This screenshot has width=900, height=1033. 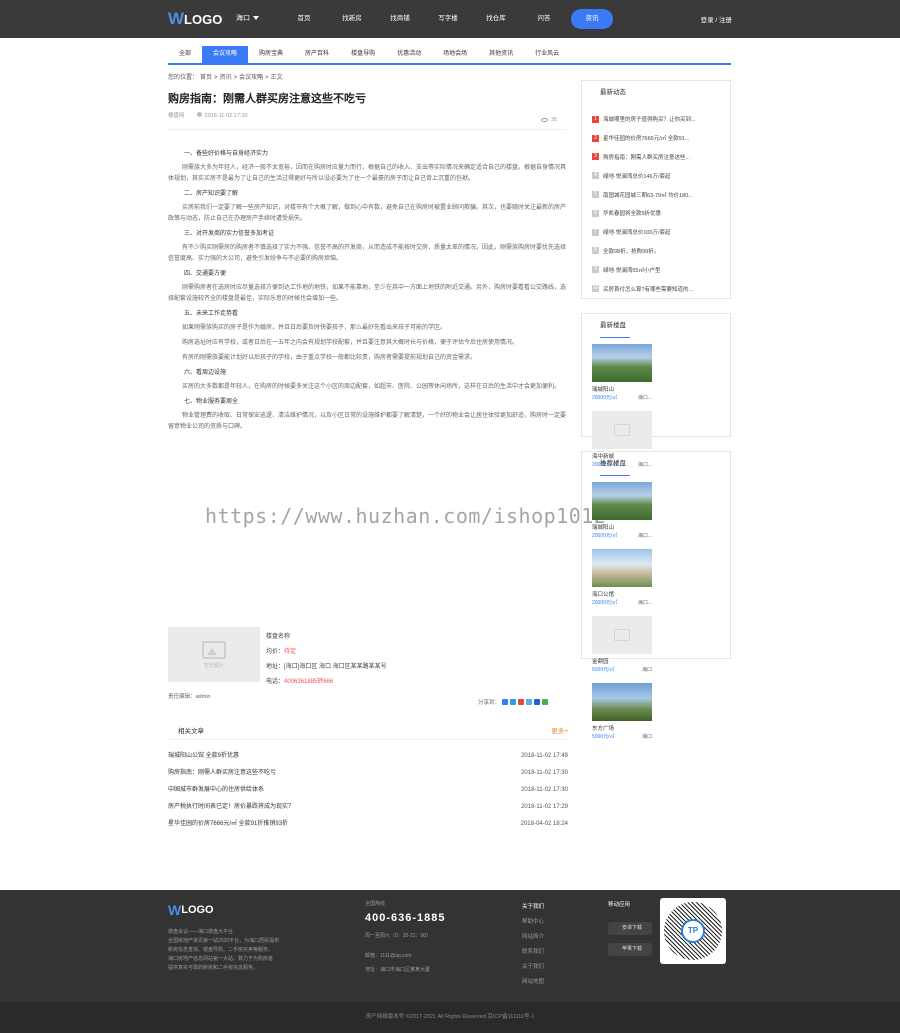 What do you see at coordinates (317, 54) in the screenshot?
I see `category-tab: 房产百科` at bounding box center [317, 54].